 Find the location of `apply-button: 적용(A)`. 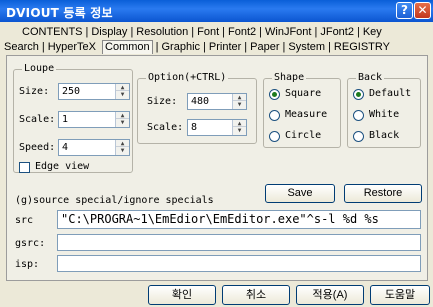

apply-button: 적용(A) is located at coordinates (330, 295).